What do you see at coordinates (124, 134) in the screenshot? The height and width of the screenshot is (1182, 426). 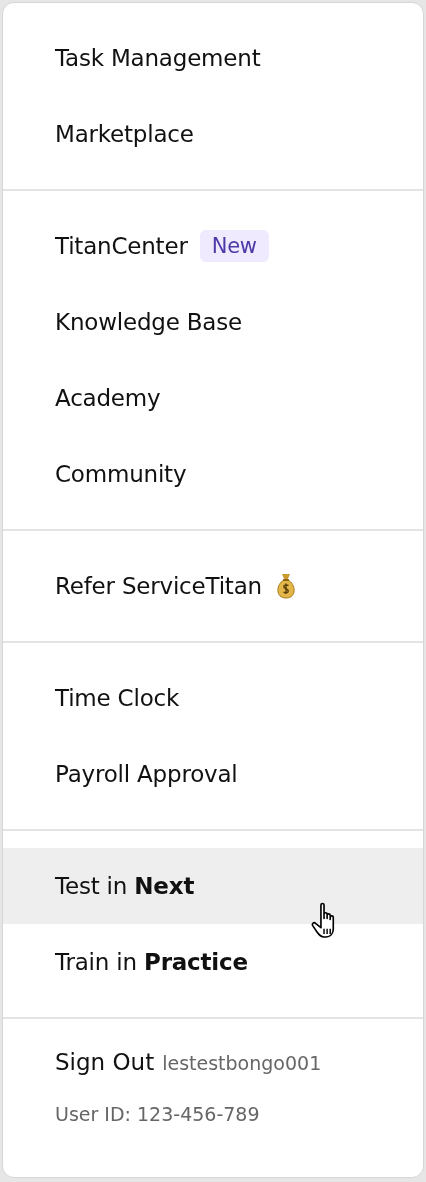 I see `menu-item-label: Marketplace` at bounding box center [124, 134].